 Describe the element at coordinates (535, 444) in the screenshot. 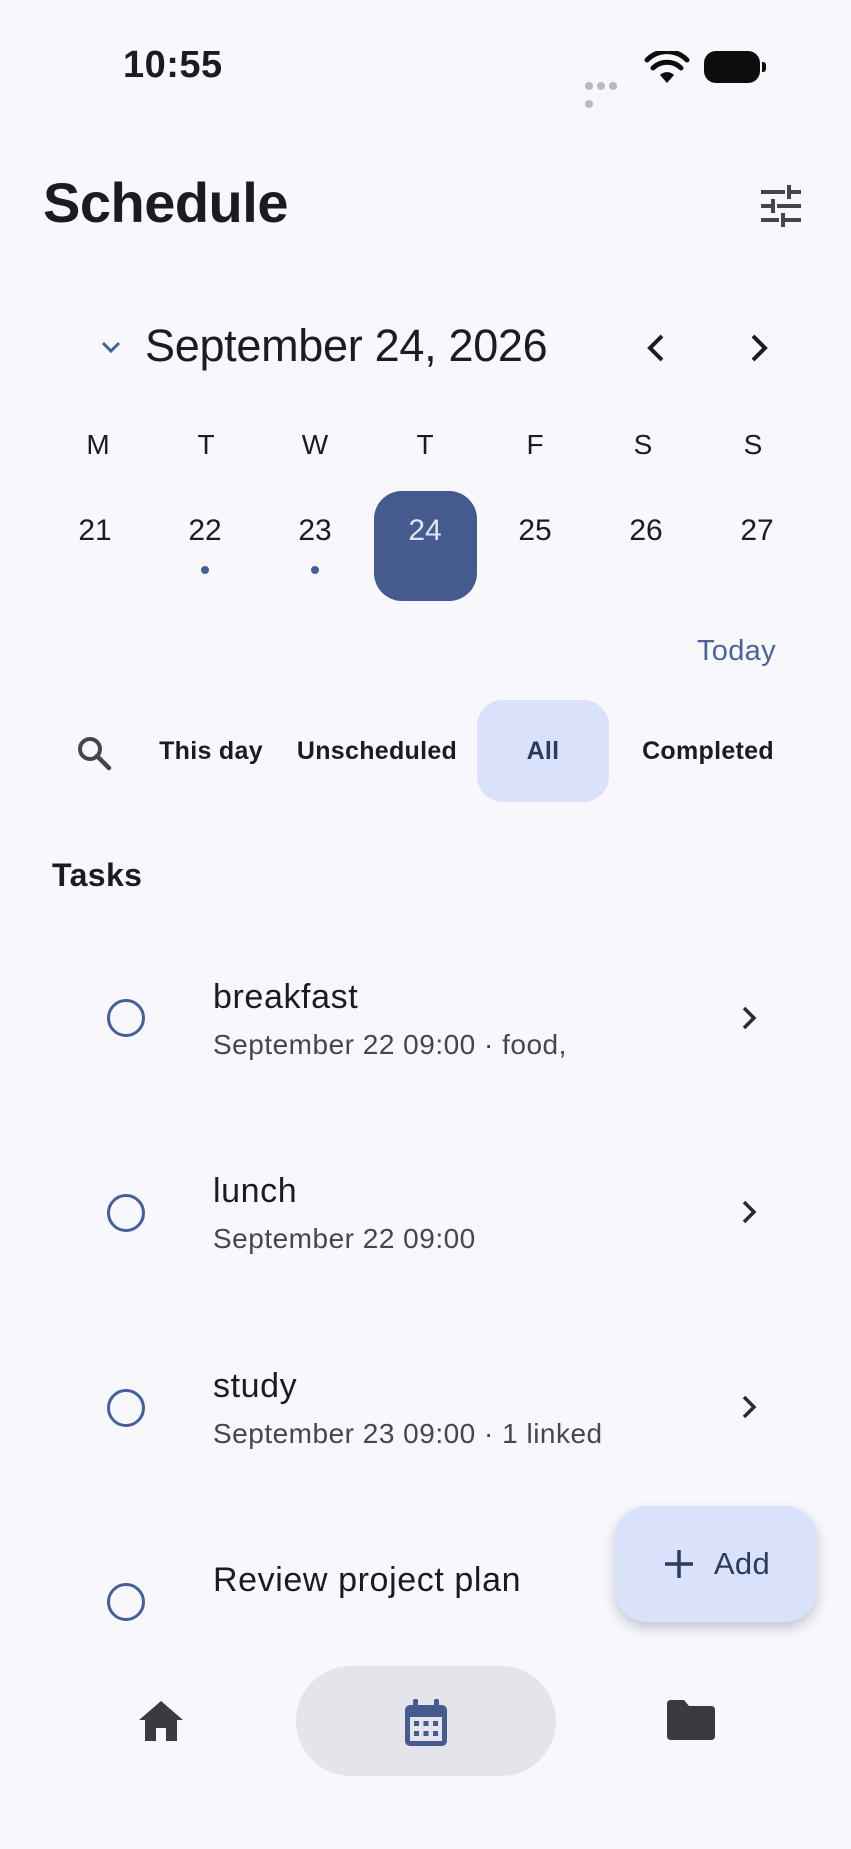

I see `weekday-label: F` at that location.